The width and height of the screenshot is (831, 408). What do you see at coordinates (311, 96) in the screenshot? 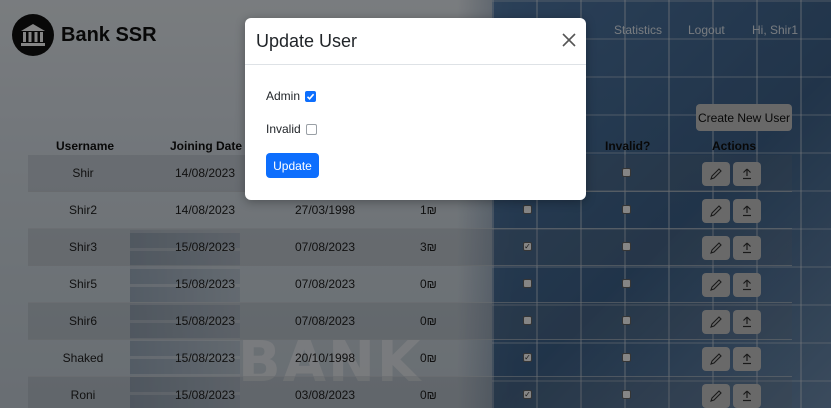
I see `admin-checkbox` at bounding box center [311, 96].